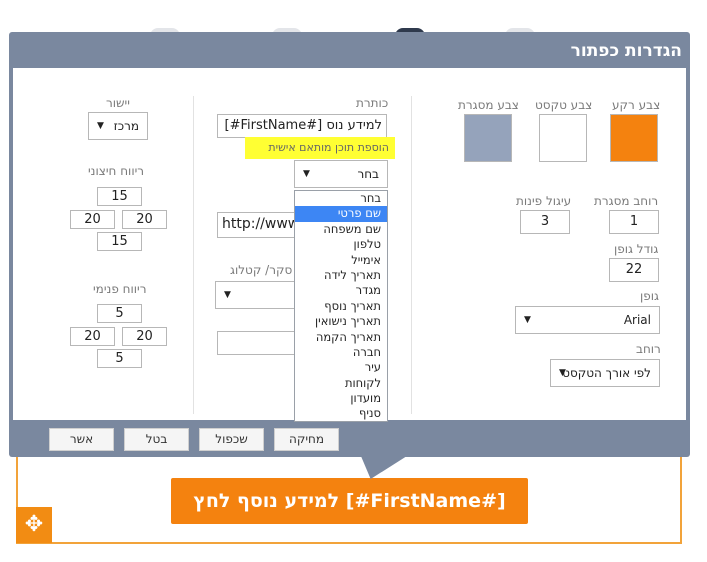 This screenshot has width=707, height=562. I want to click on dropdown-option: תאריך הקמה, so click(341, 337).